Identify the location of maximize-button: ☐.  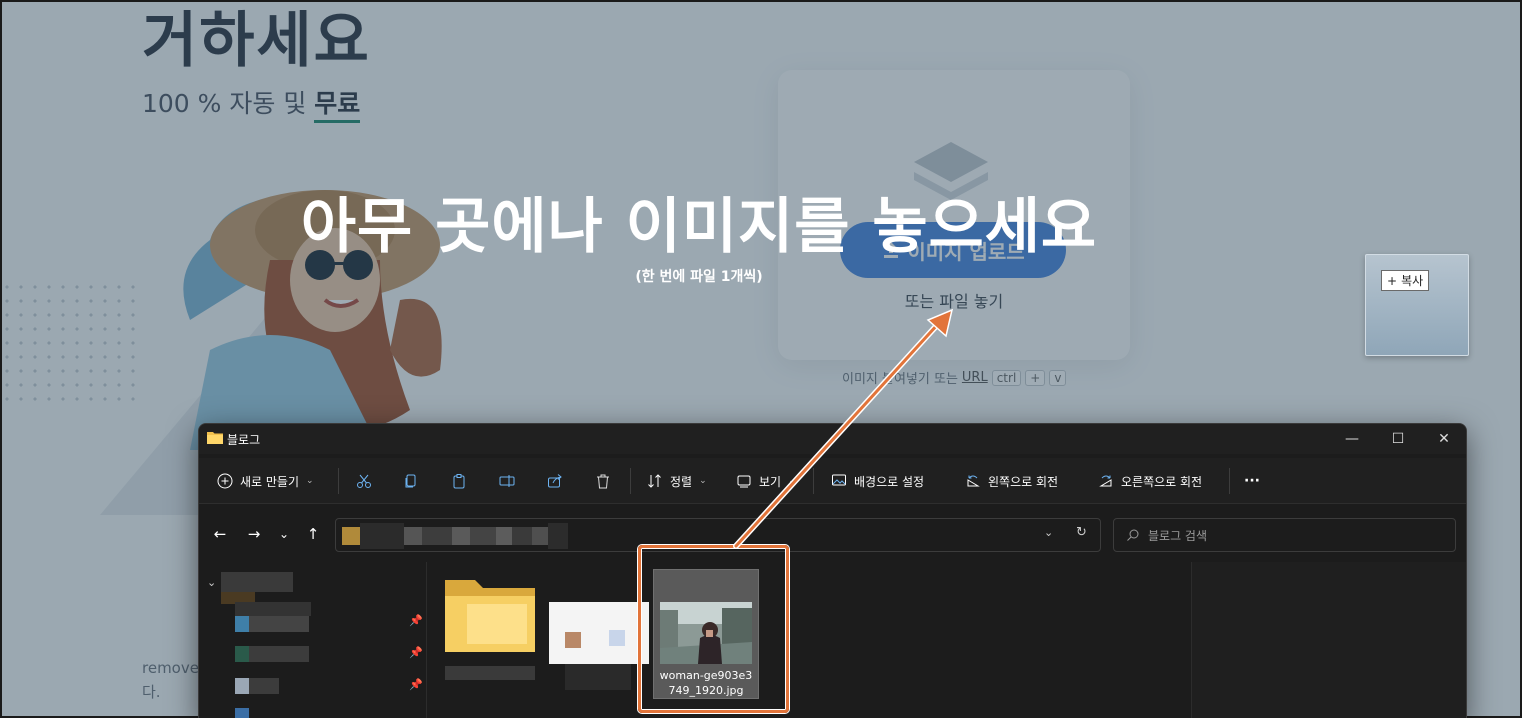
(1398, 439).